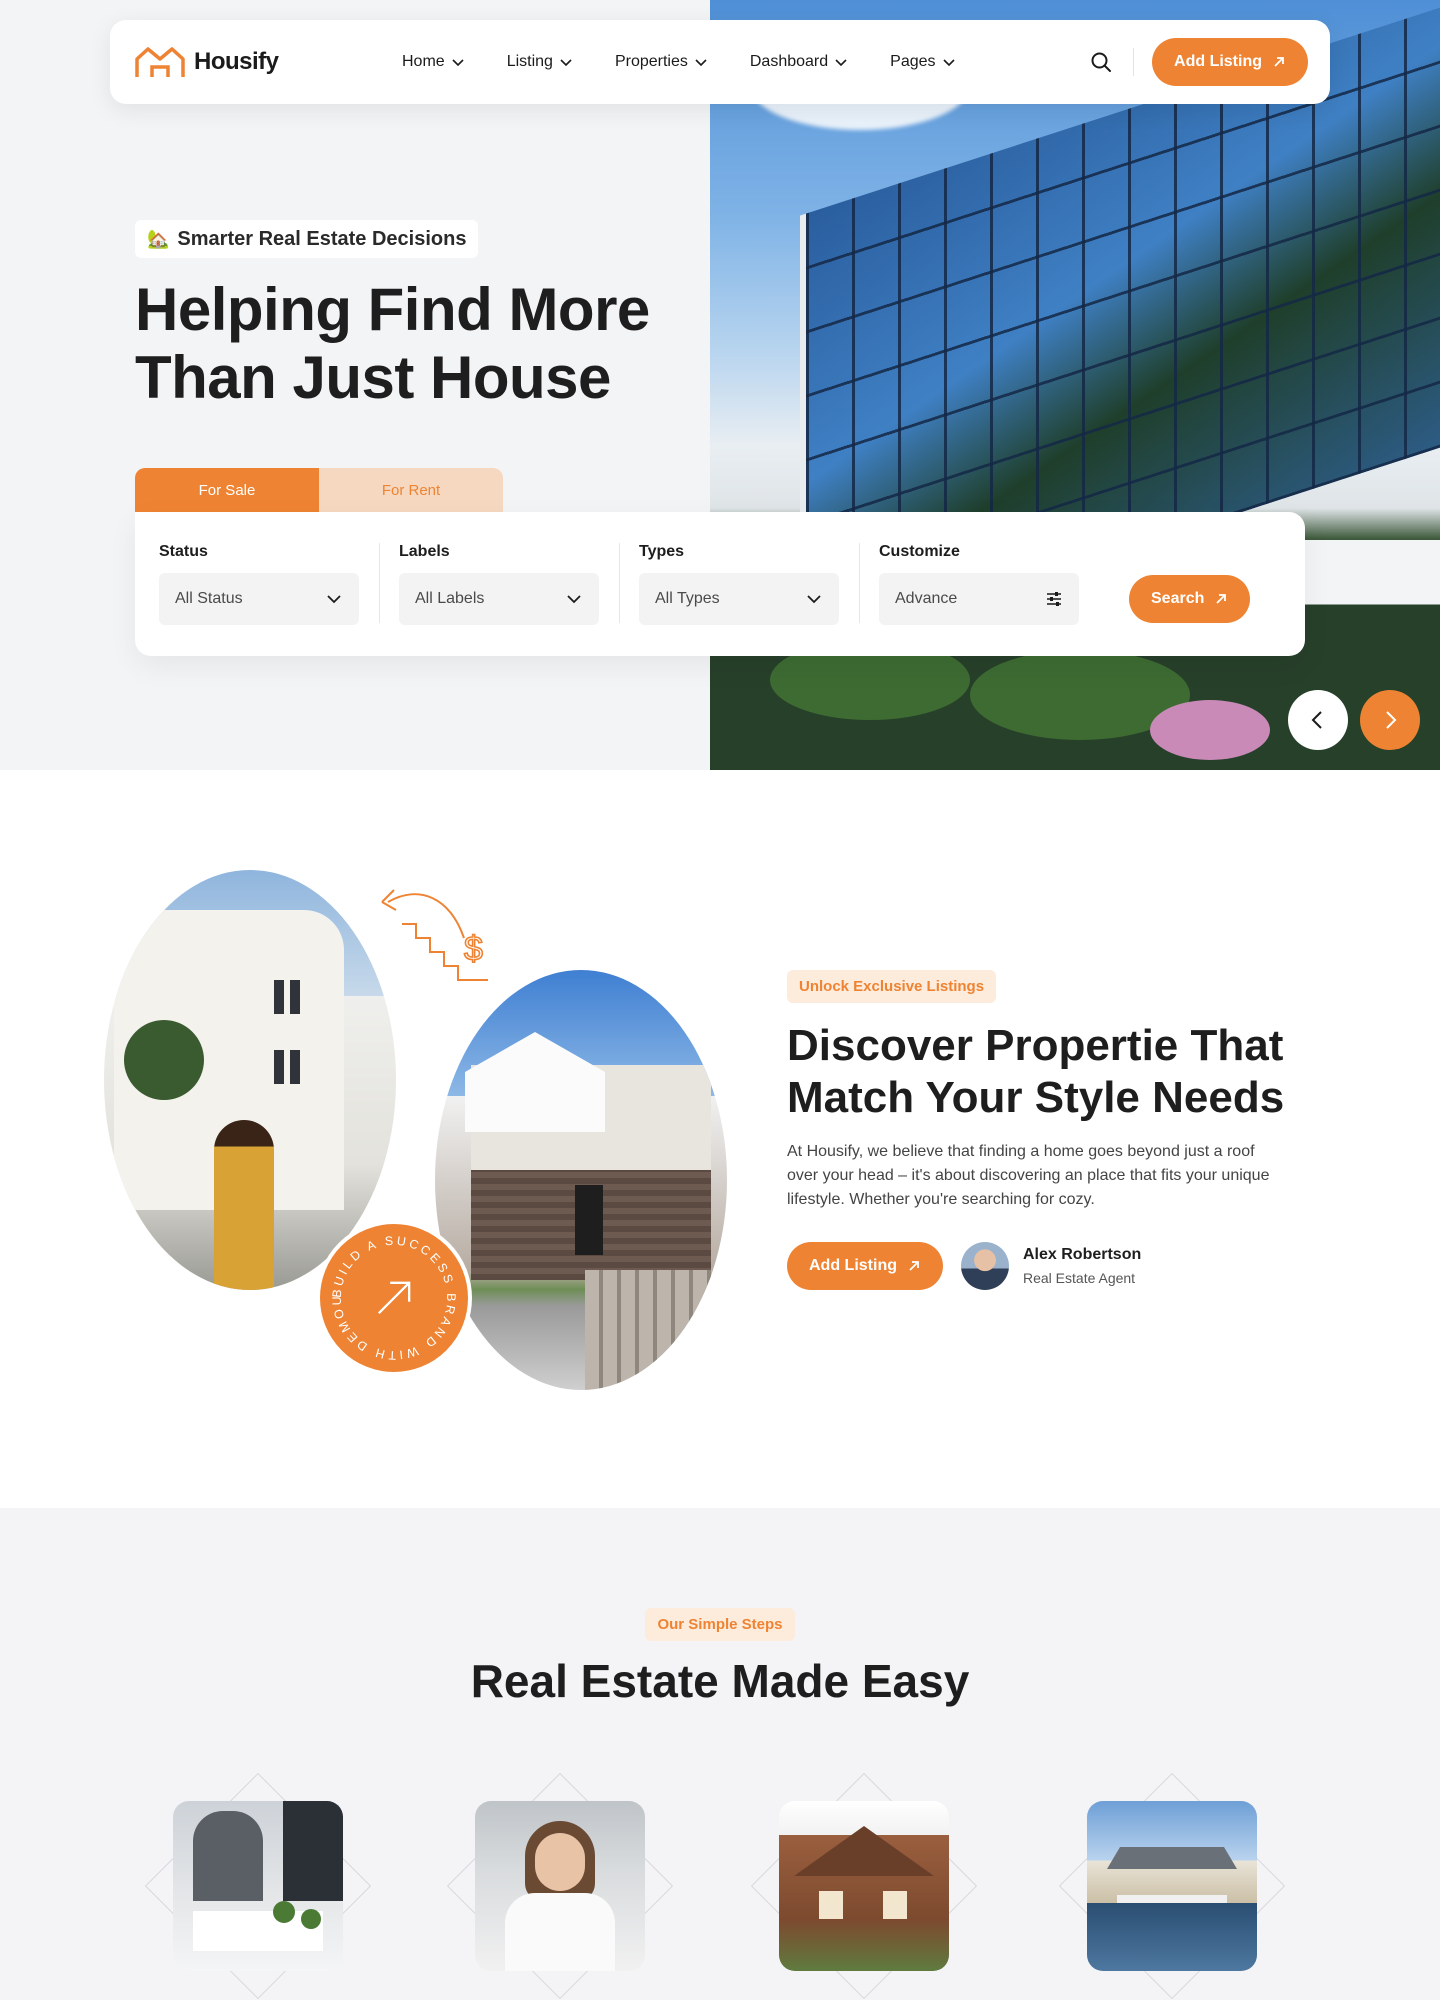 The height and width of the screenshot is (2000, 1440). I want to click on nav-divider, so click(1134, 62).